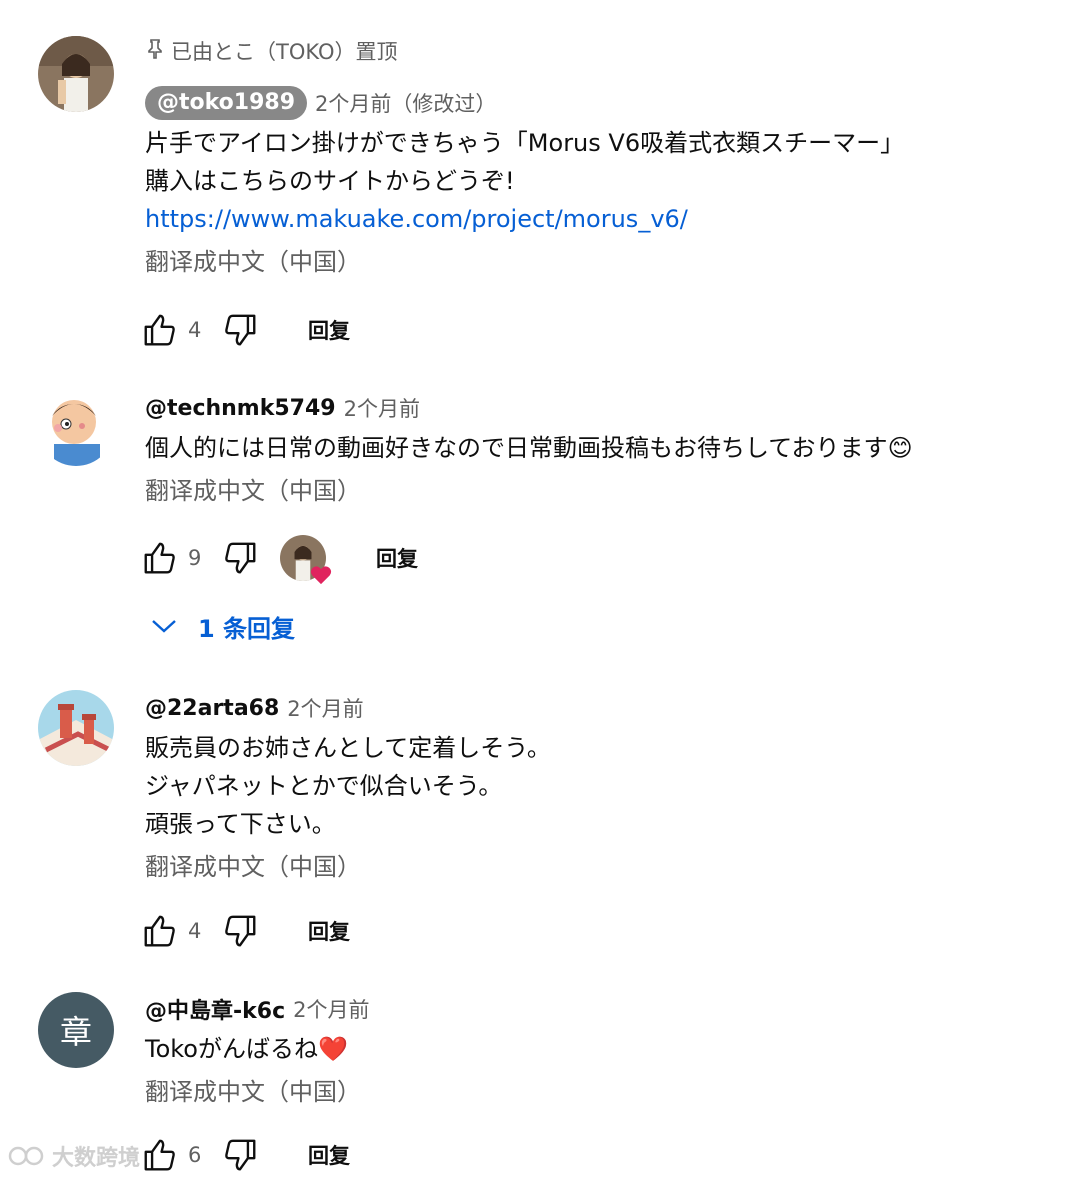 This screenshot has height=1177, width=1080. I want to click on author-name: @technmk5749, so click(240, 408).